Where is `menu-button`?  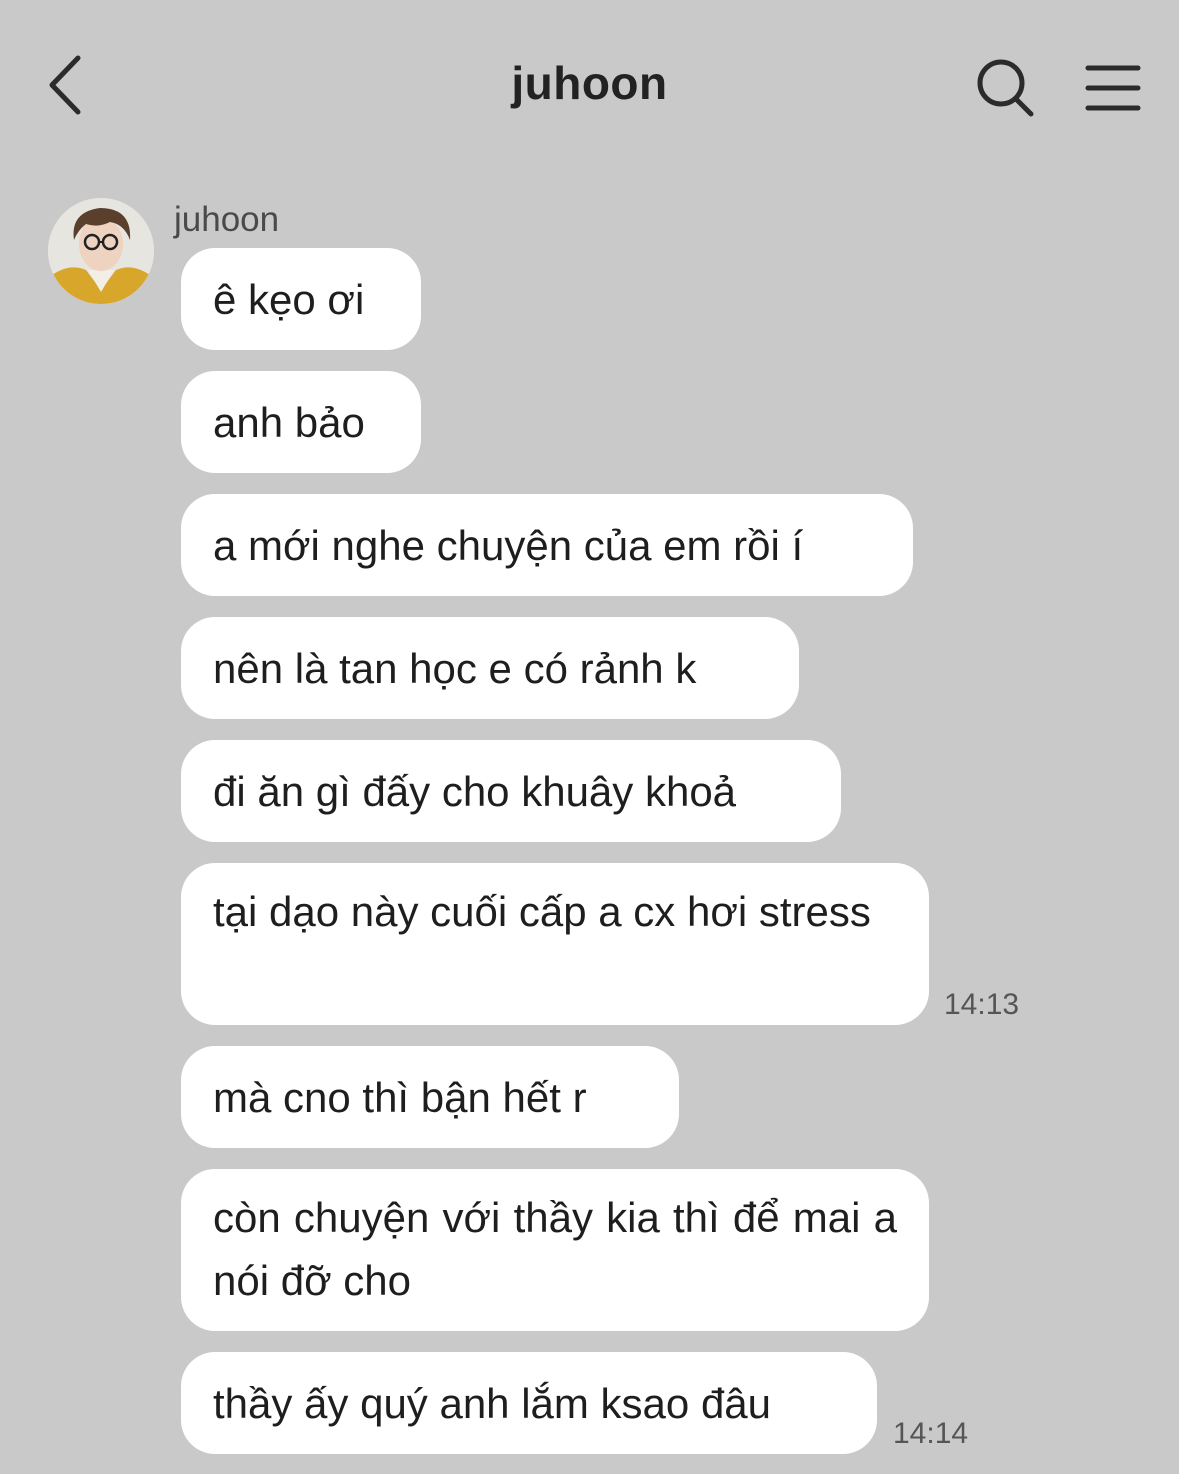
menu-button is located at coordinates (1113, 88).